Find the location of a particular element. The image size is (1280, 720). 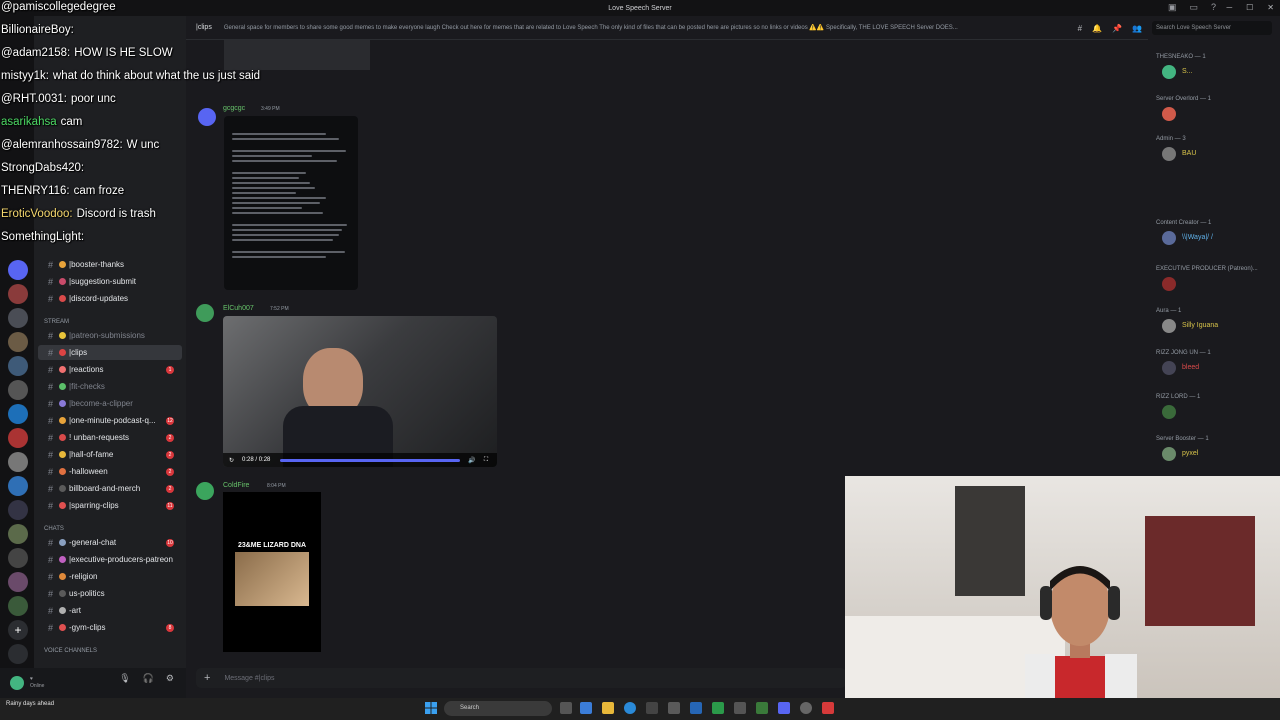

replay-icon: ↻ is located at coordinates (231, 460).